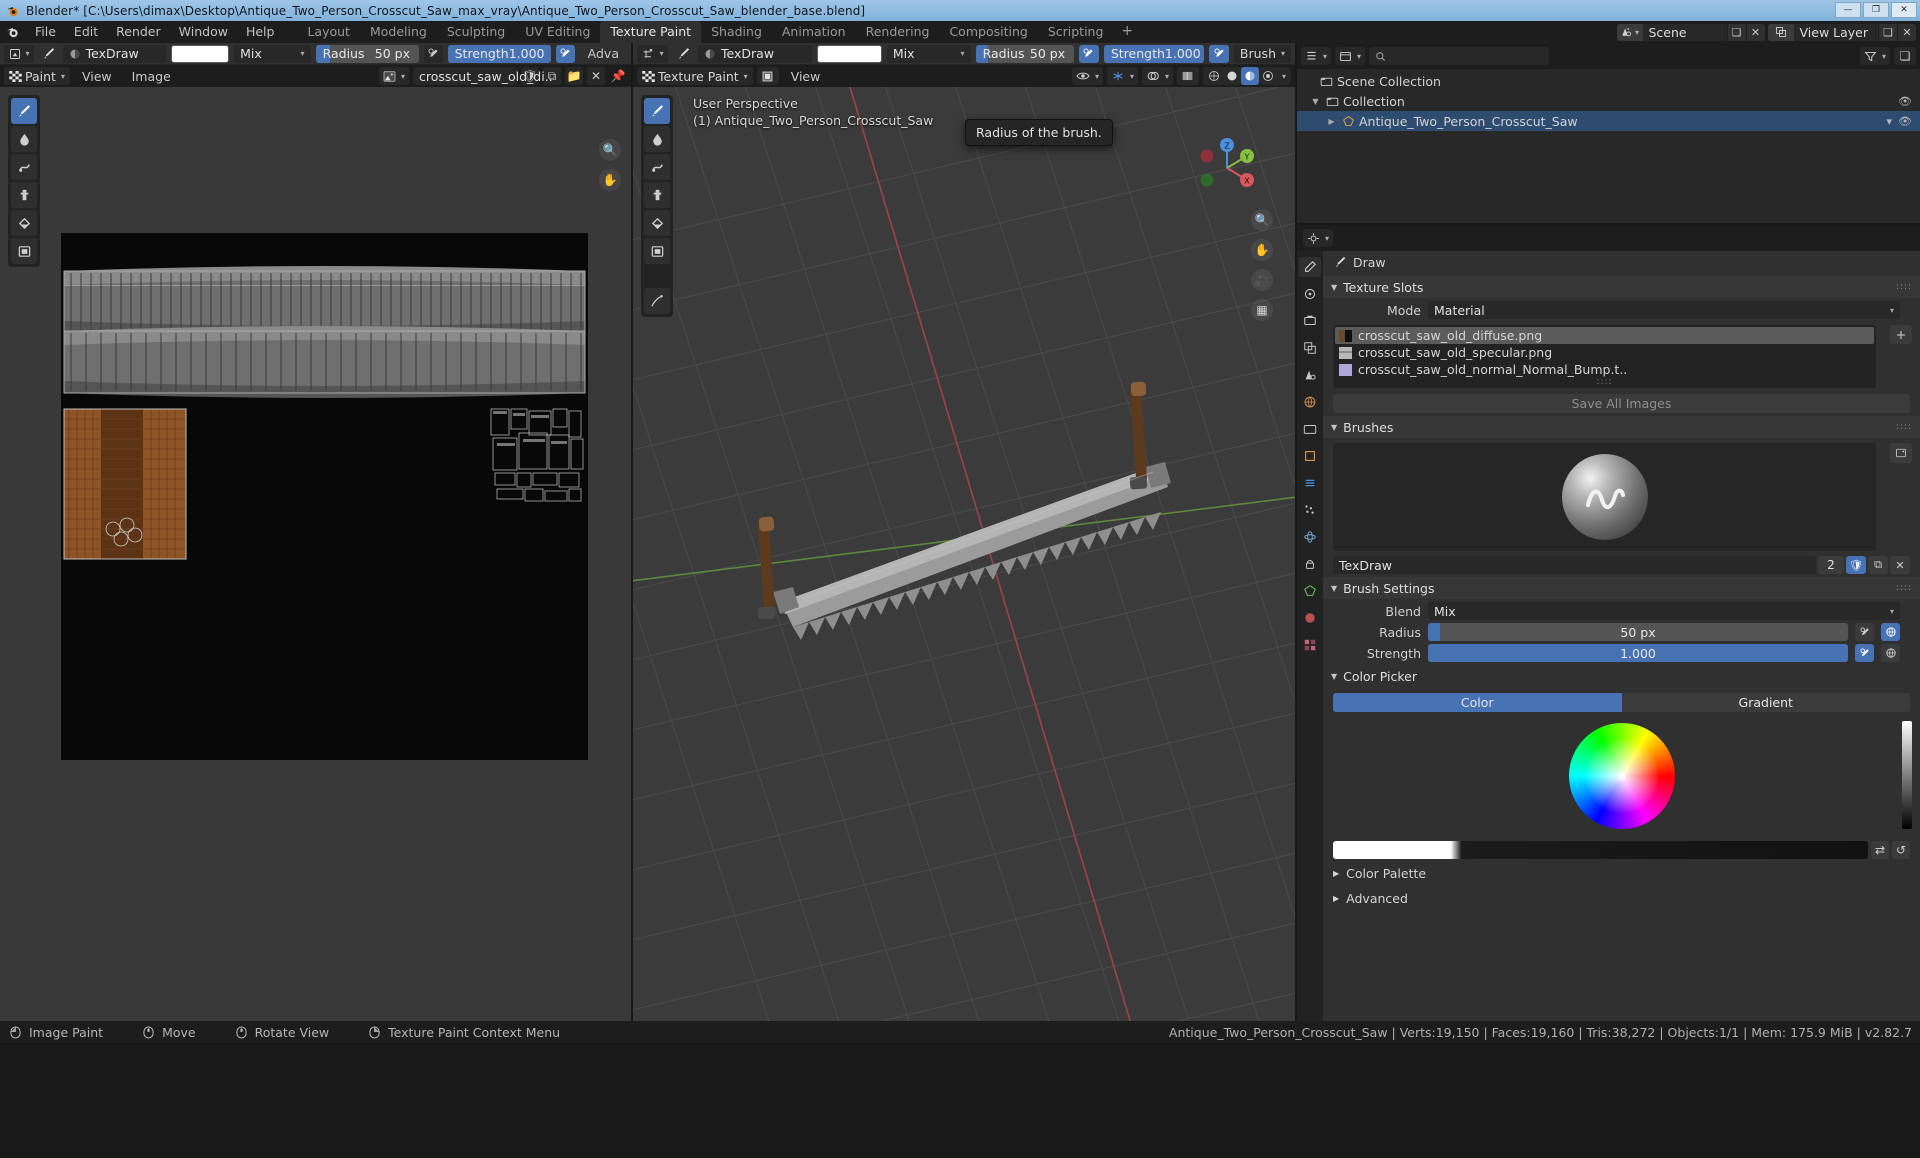 This screenshot has width=1920, height=1158. What do you see at coordinates (651, 32) in the screenshot?
I see `tab-texture-paint: Texture Paint` at bounding box center [651, 32].